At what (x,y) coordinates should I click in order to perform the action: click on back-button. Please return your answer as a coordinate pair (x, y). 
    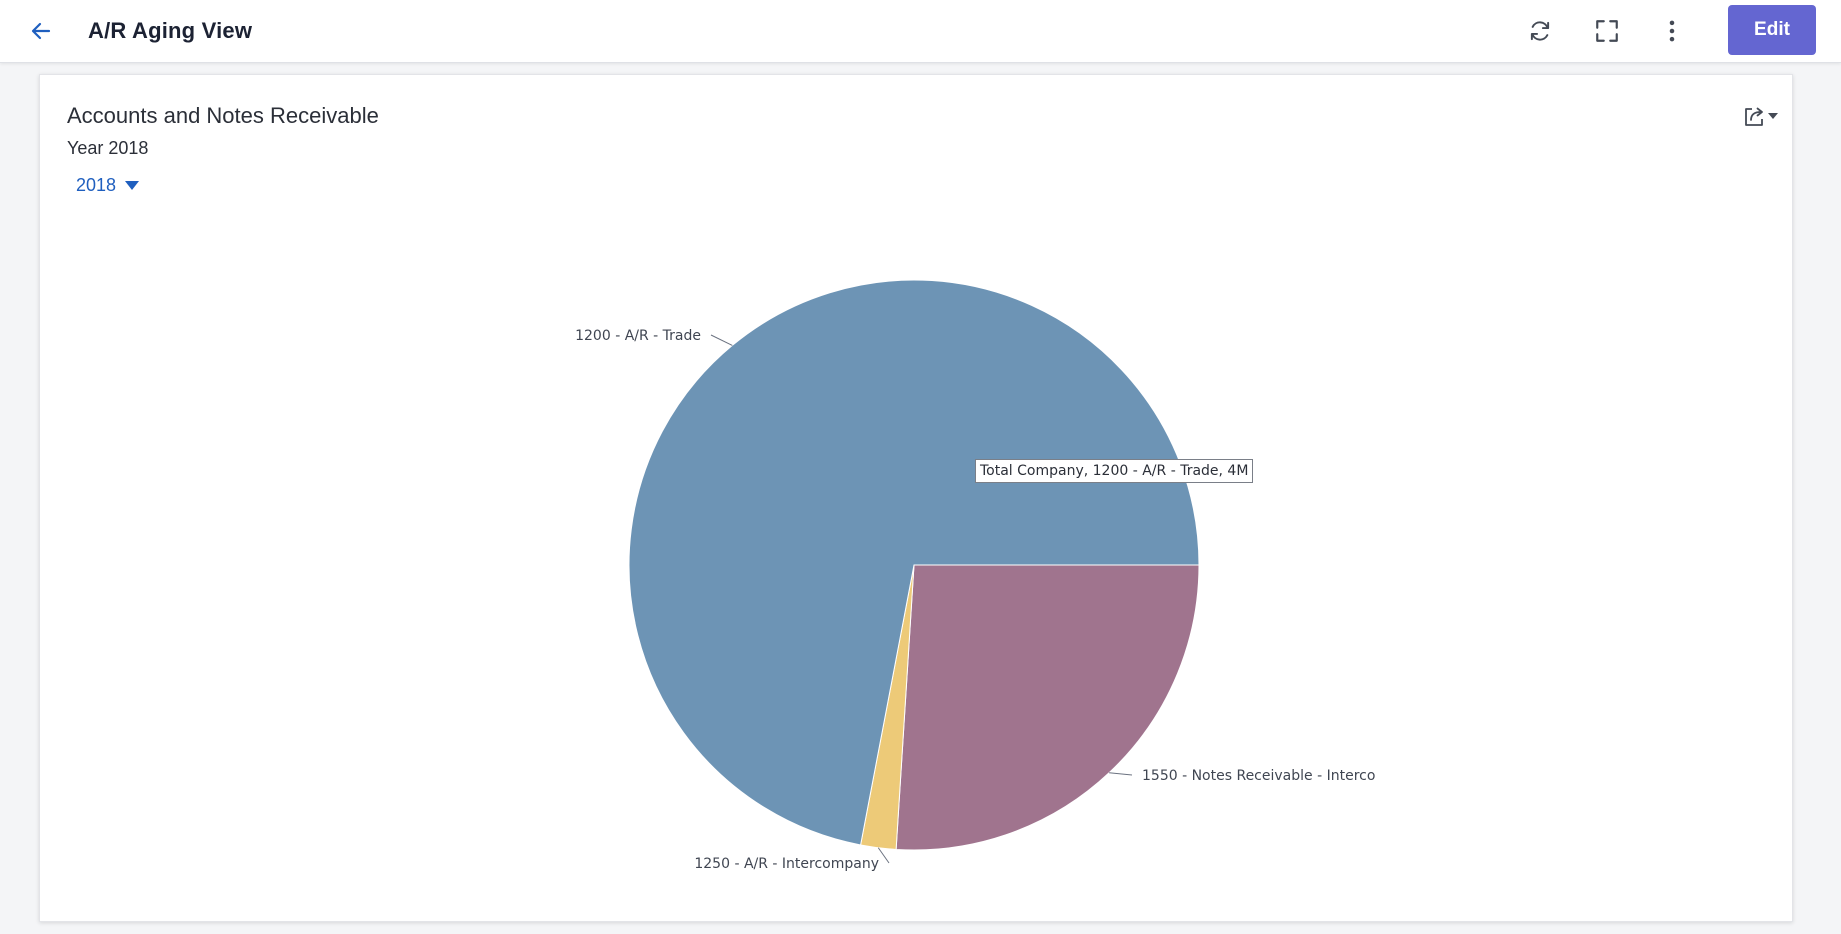
    Looking at the image, I should click on (41, 31).